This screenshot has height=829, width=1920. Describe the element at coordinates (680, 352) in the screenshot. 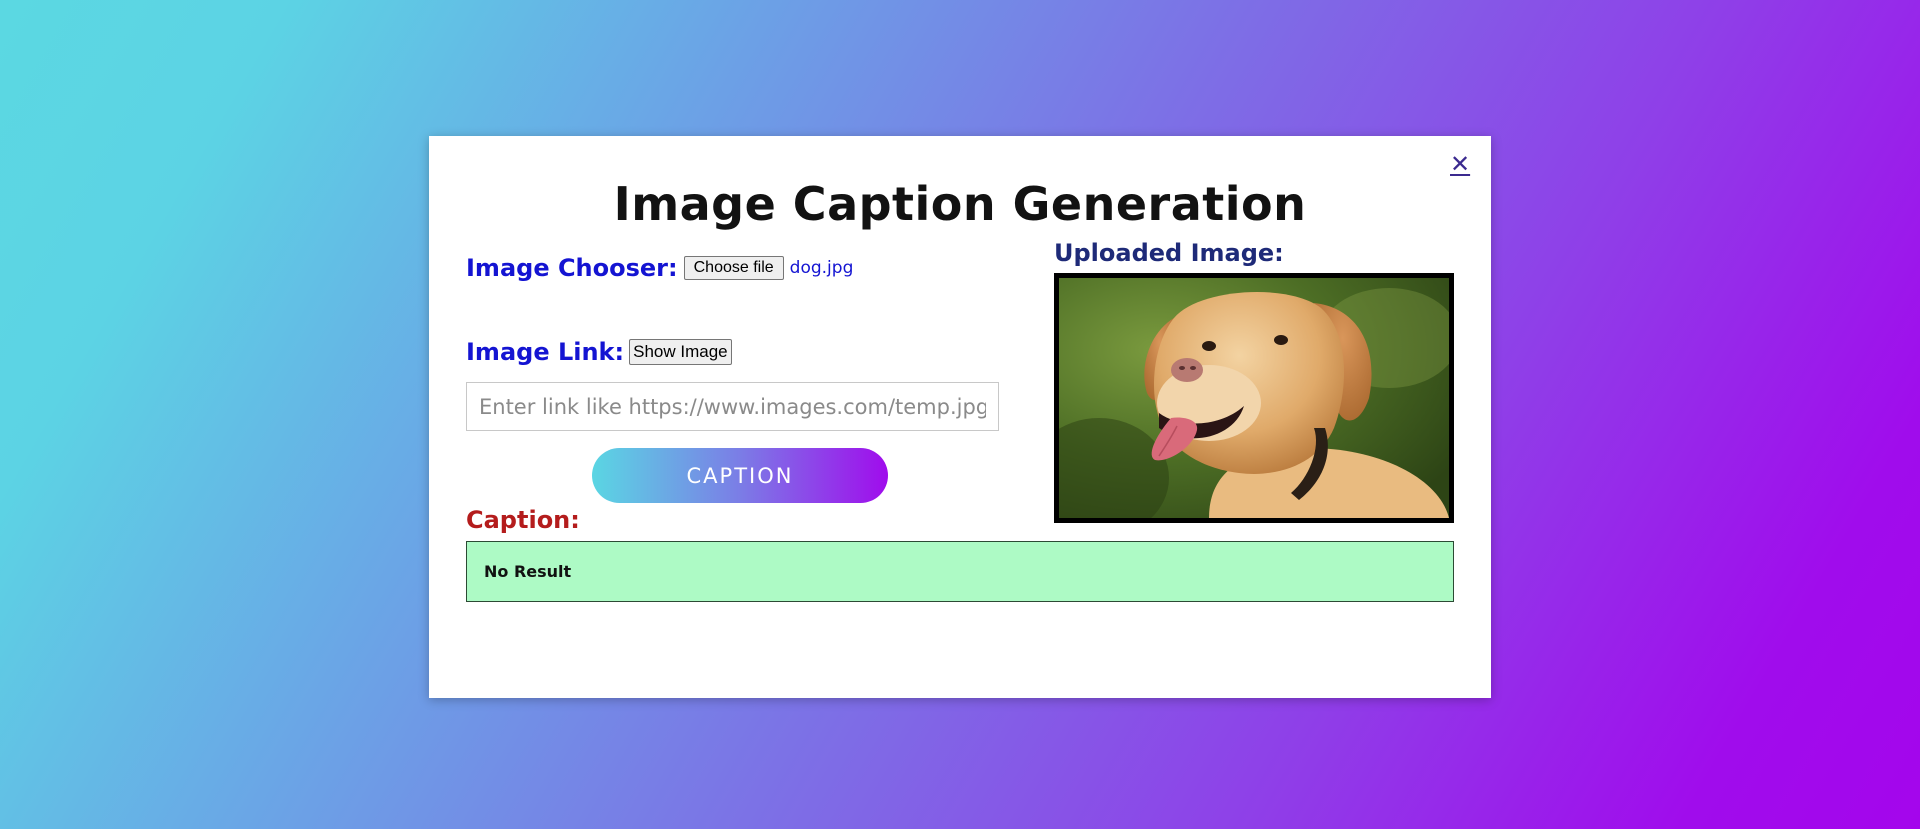

I see `show-image-button: Show Image` at that location.